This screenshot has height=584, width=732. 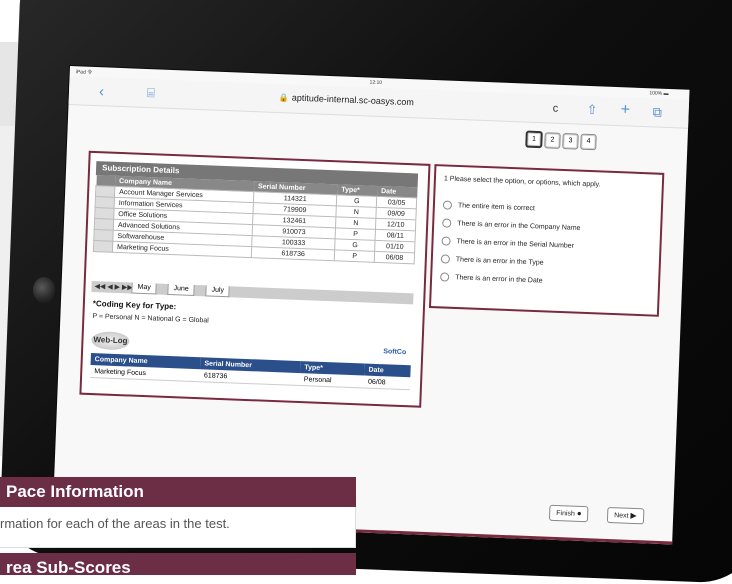 What do you see at coordinates (181, 289) in the screenshot?
I see `sheet-tab-june: June` at bounding box center [181, 289].